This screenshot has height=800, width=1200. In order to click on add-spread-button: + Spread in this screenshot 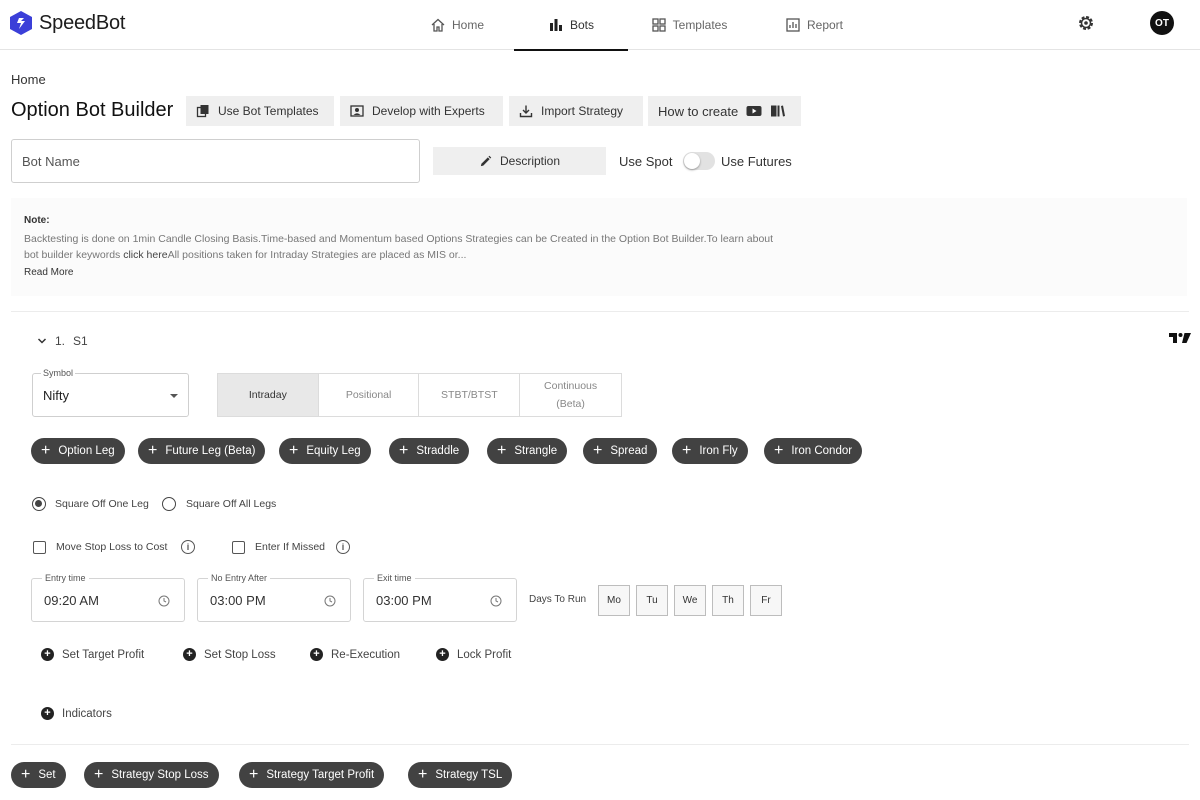, I will do `click(620, 451)`.